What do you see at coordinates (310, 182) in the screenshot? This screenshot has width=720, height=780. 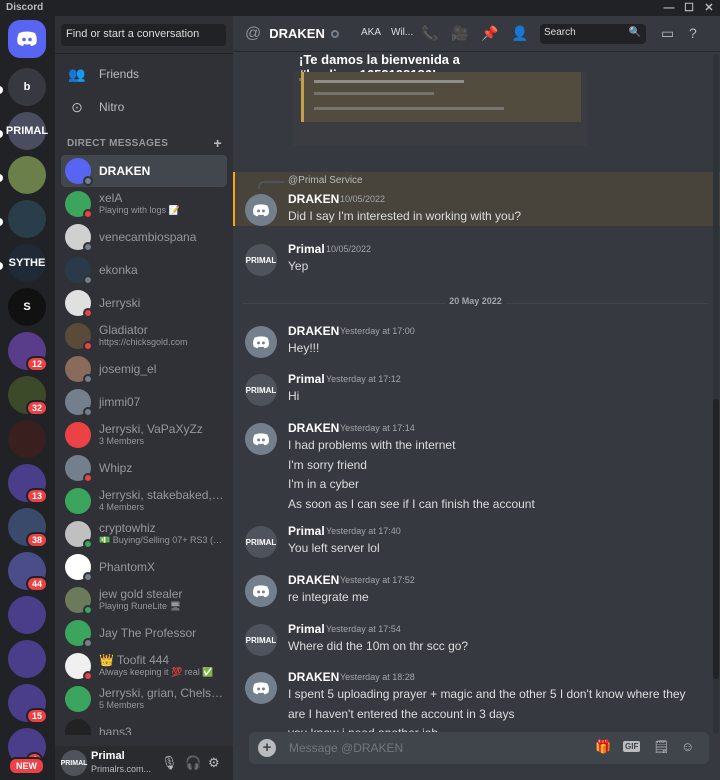 I see `reply-reference: @Primal Service` at bounding box center [310, 182].